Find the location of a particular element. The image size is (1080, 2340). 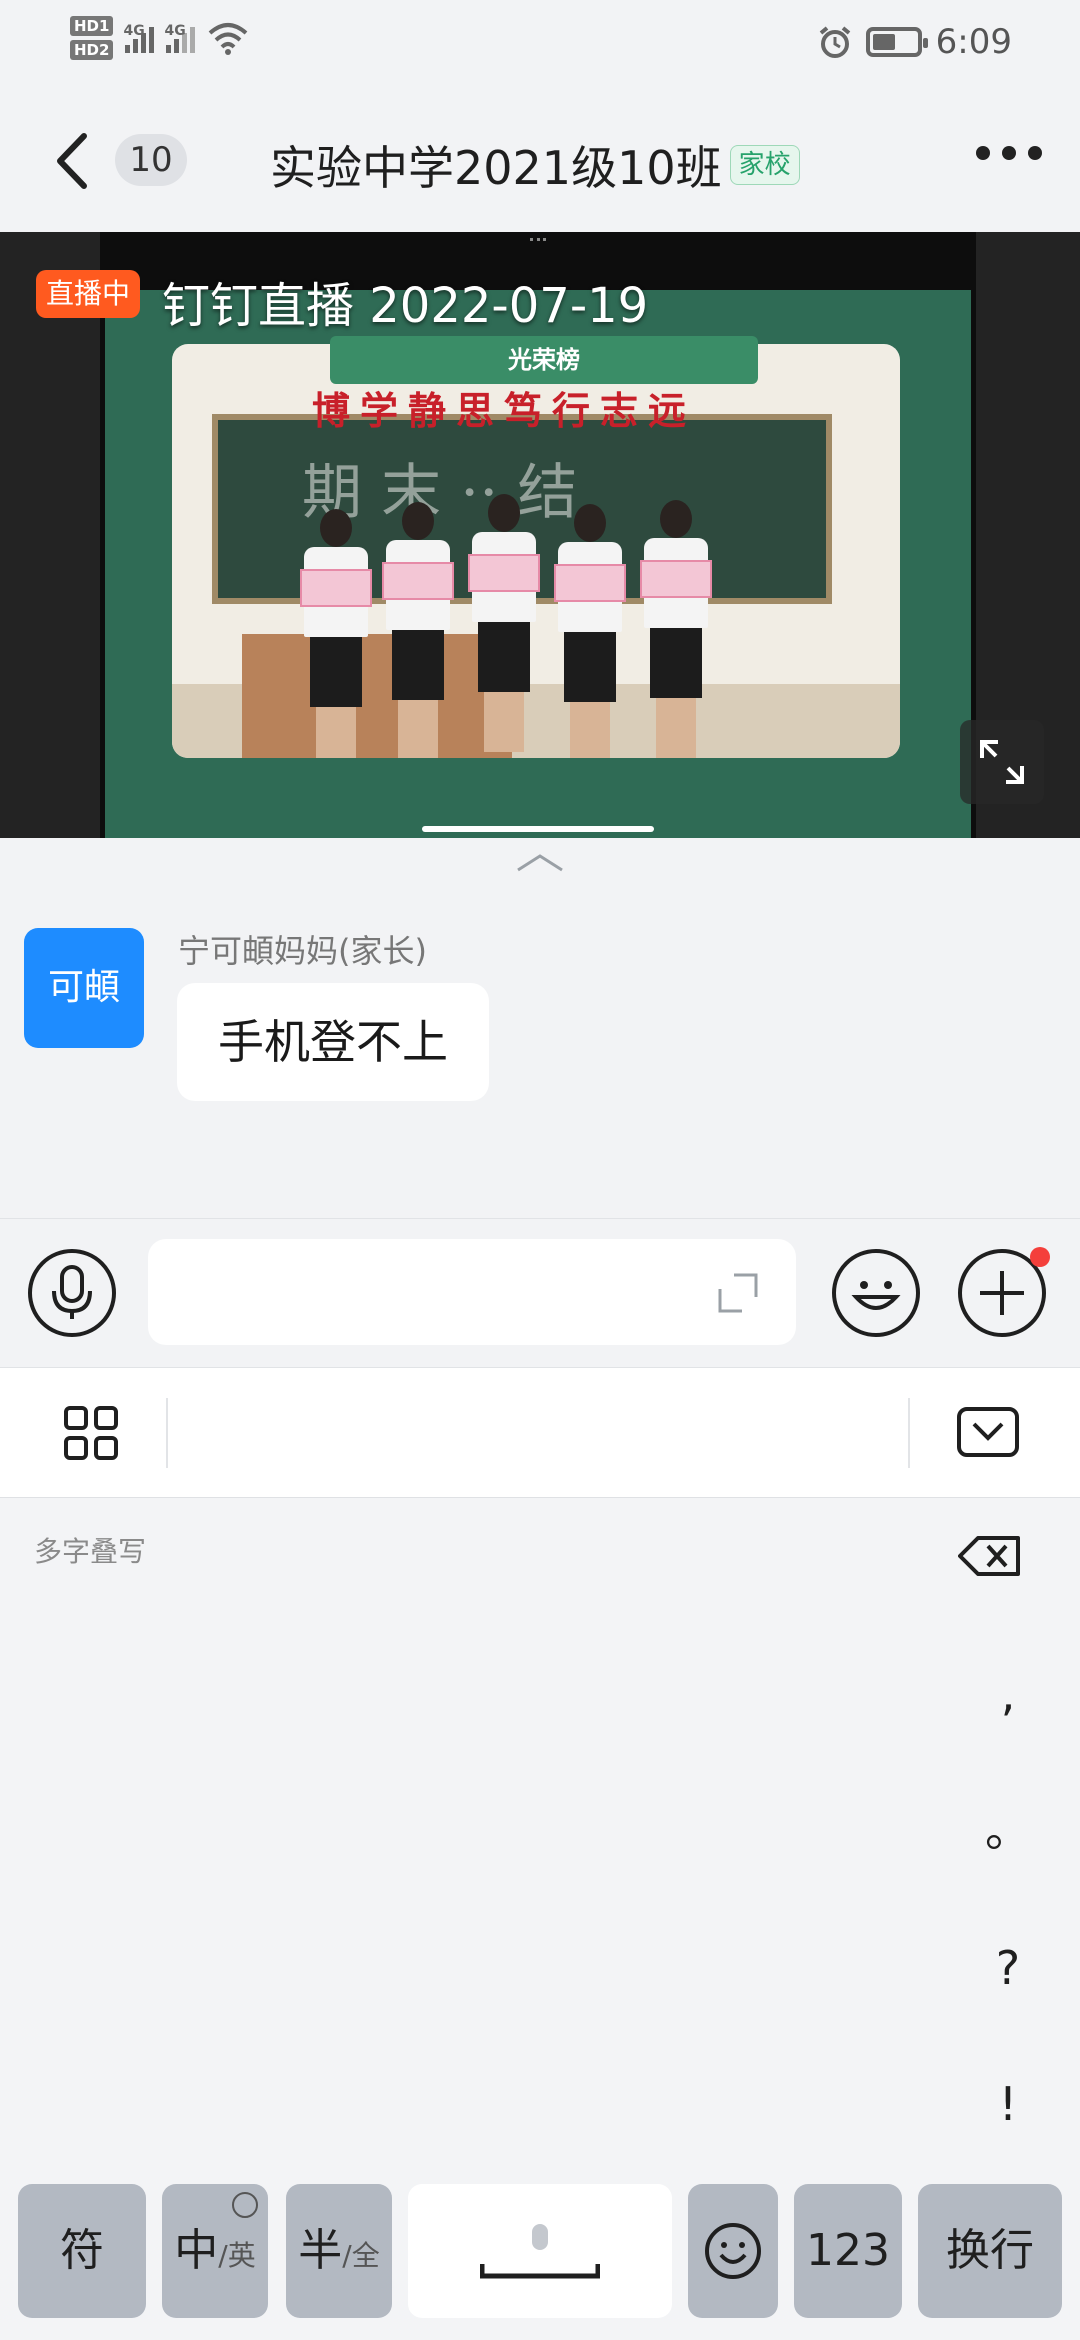

video-progress-indicator is located at coordinates (538, 829).